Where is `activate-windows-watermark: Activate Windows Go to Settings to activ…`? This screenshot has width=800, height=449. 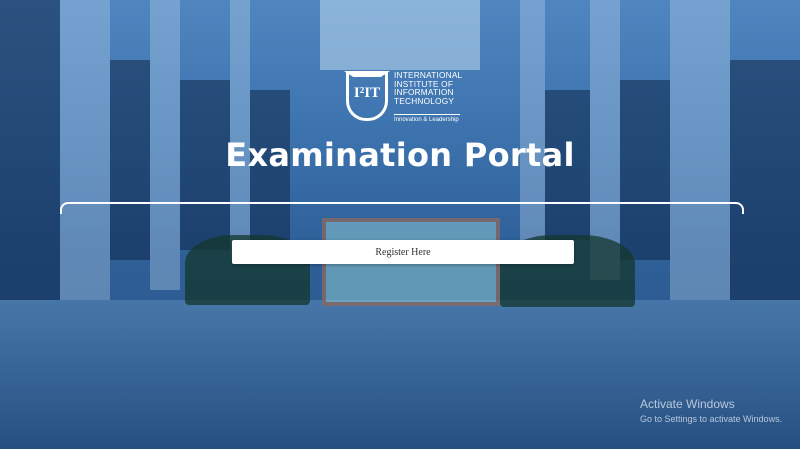 activate-windows-watermark: Activate Windows Go to Settings to activ… is located at coordinates (711, 410).